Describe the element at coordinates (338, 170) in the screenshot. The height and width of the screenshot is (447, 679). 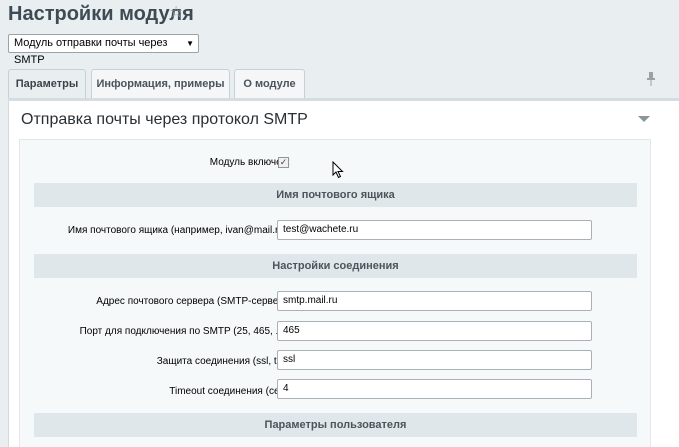
I see `mouse-cursor-icon` at that location.